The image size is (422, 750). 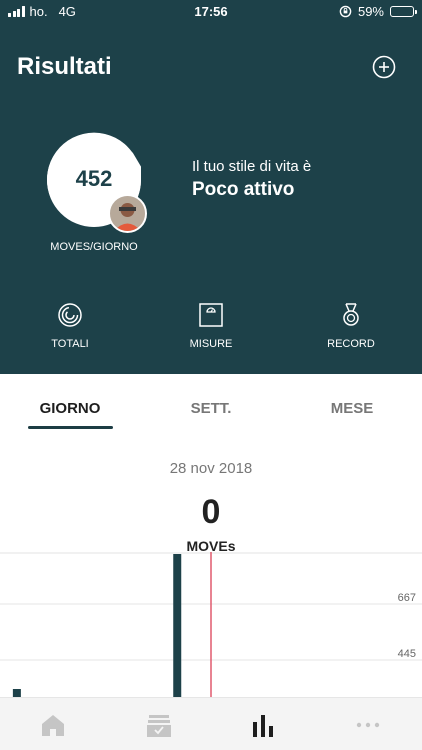 I want to click on active-tab-indicator, so click(x=70, y=427).